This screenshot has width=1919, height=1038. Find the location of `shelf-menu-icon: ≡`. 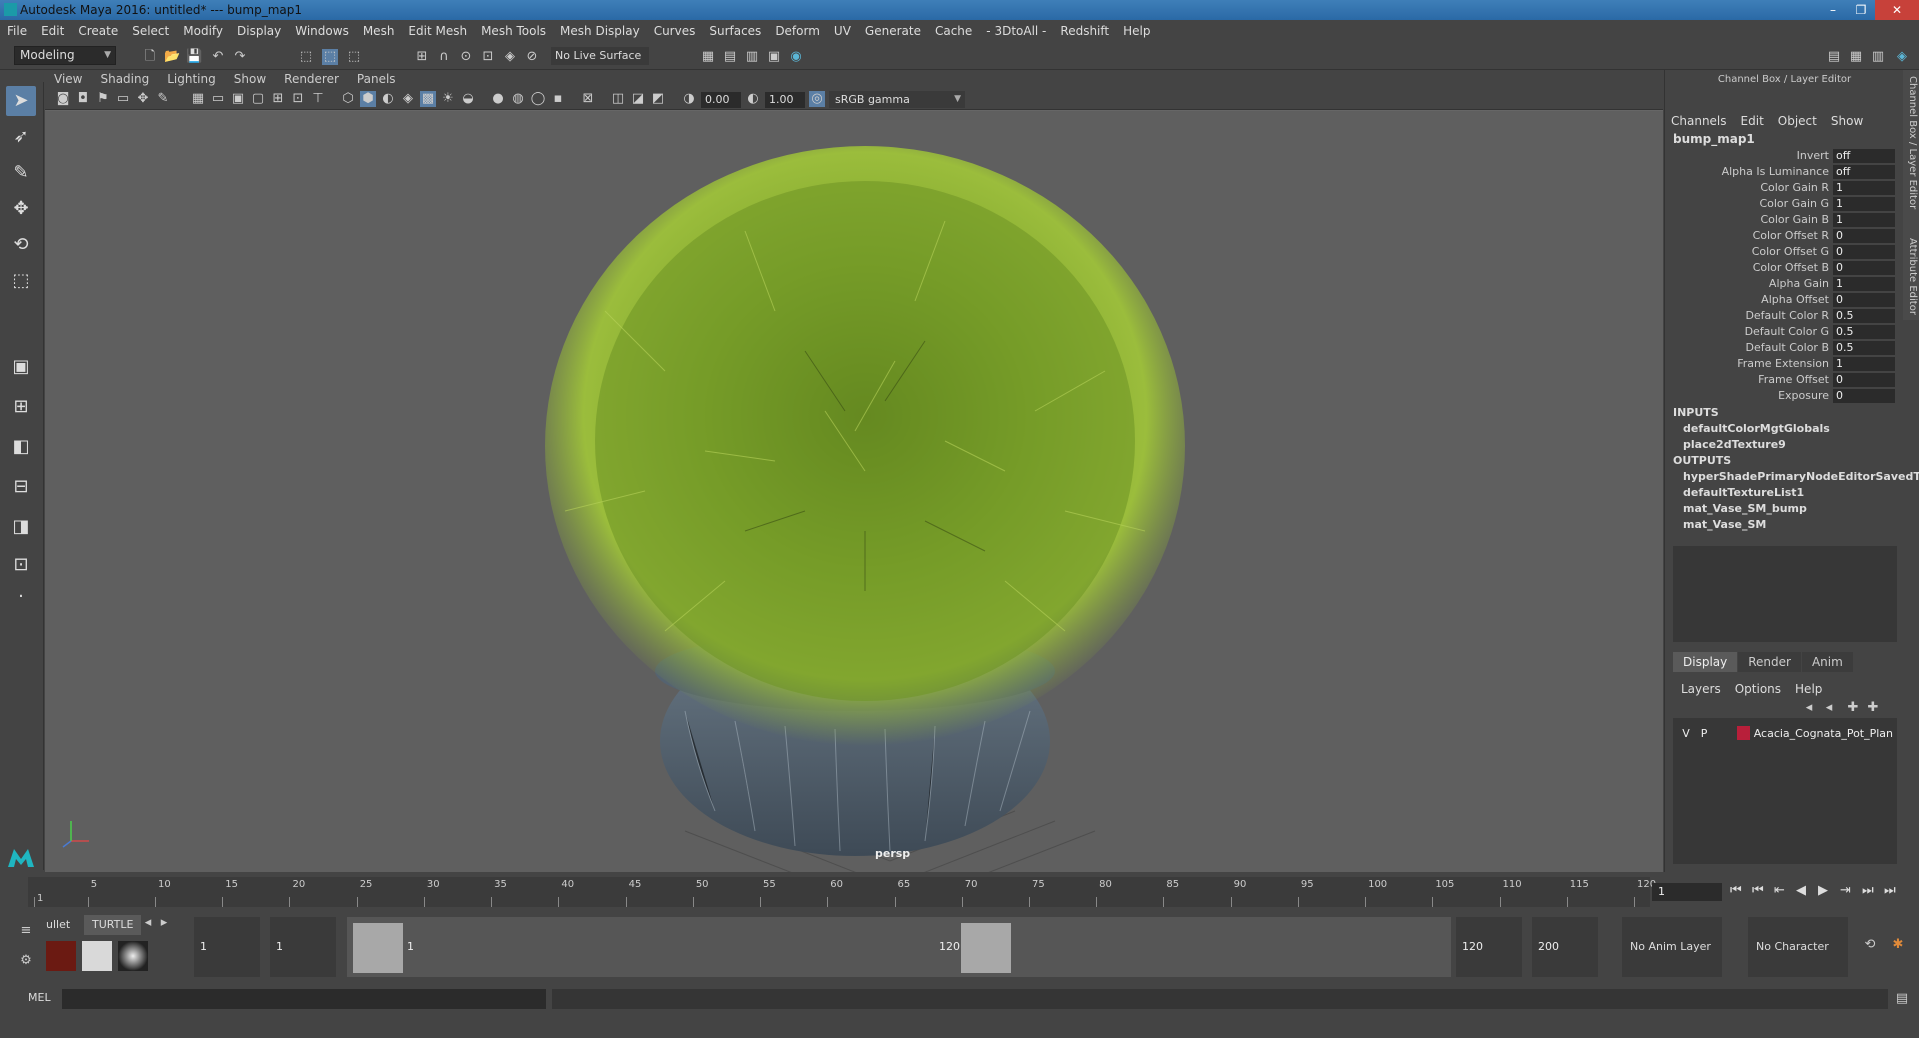

shelf-menu-icon: ≡ is located at coordinates (26, 931).